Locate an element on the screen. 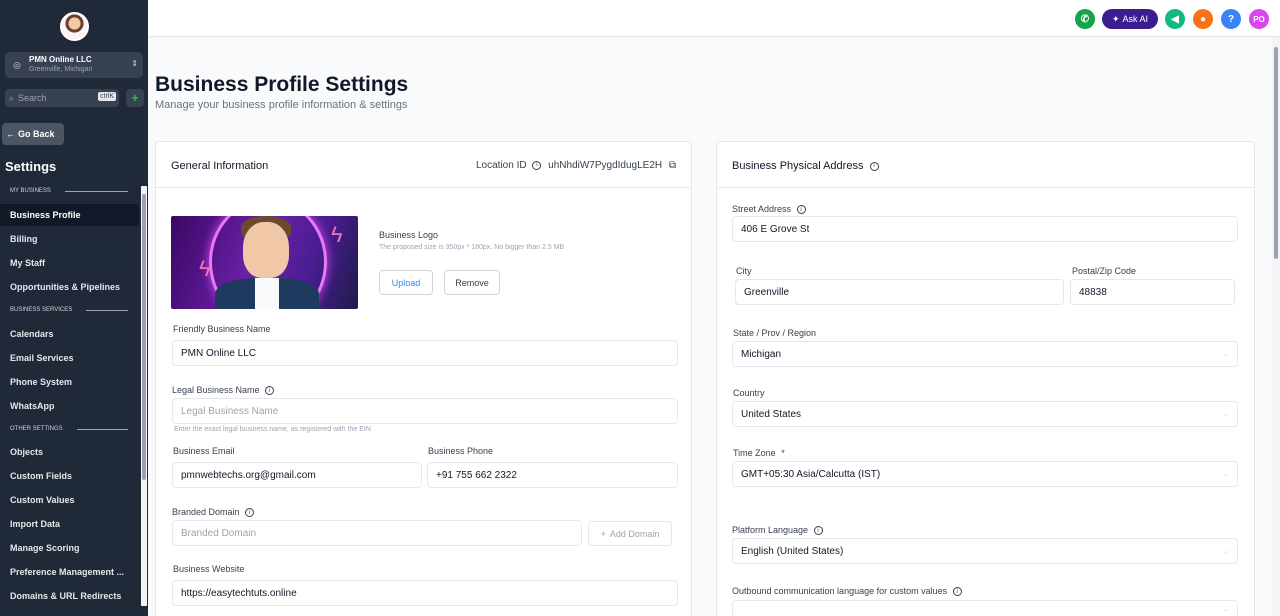  legal-name-input: Legal Business Name is located at coordinates (425, 411).